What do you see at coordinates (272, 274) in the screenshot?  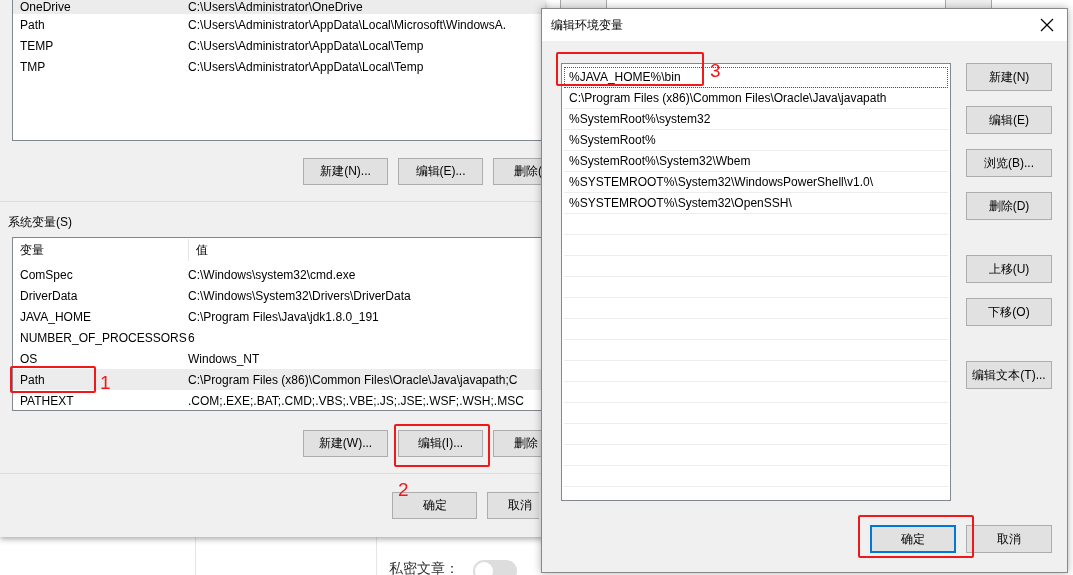 I see `variable-value: C:\Windows\system32\cmd.exe` at bounding box center [272, 274].